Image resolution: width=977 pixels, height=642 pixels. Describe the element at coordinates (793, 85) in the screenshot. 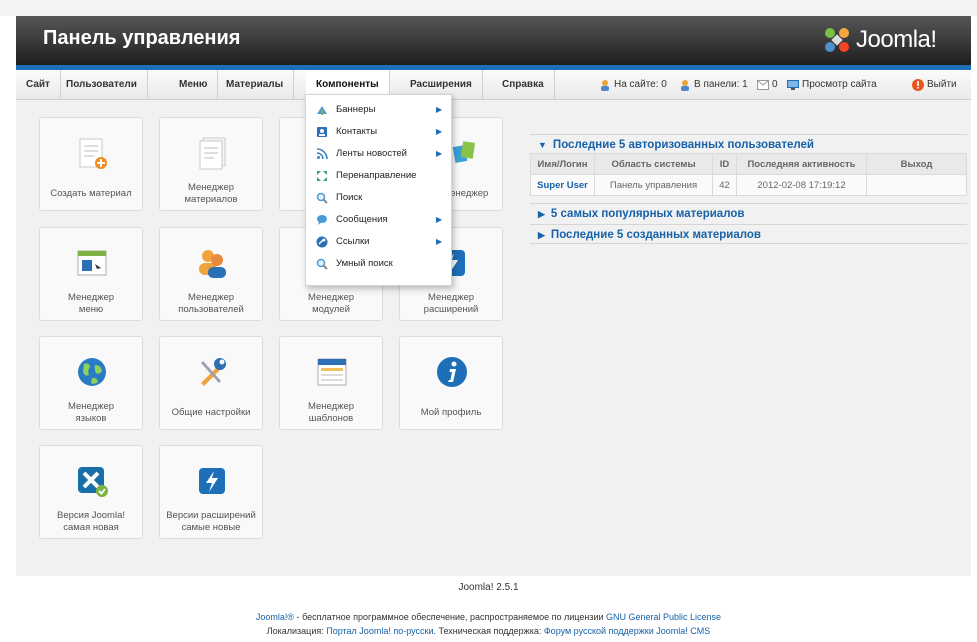

I see `monitor-icon` at that location.